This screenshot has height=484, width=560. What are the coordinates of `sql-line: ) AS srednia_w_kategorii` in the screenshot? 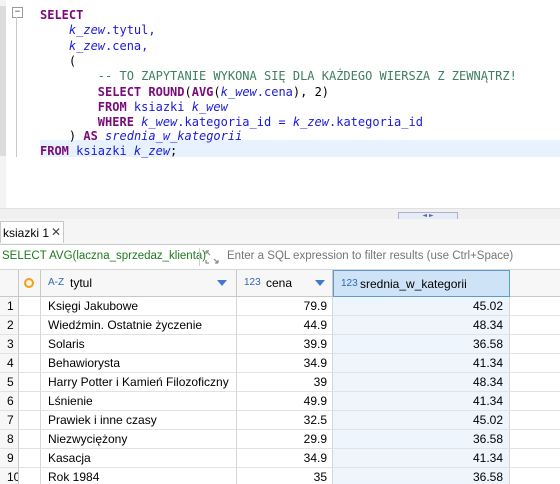 It's located at (141, 136).